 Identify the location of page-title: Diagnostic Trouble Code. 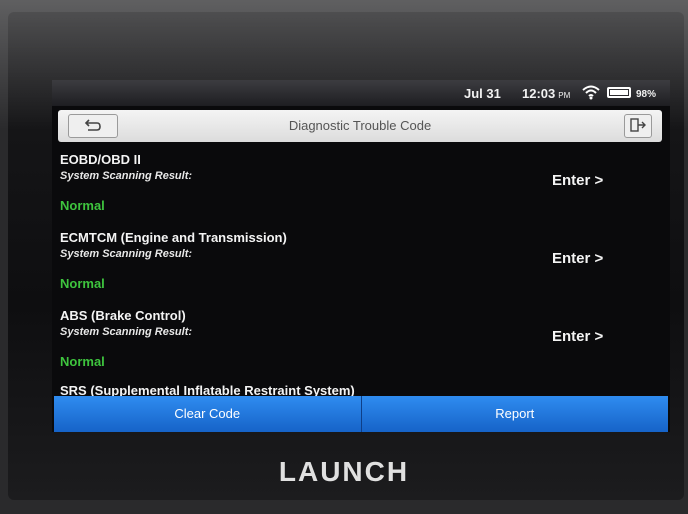
(360, 125).